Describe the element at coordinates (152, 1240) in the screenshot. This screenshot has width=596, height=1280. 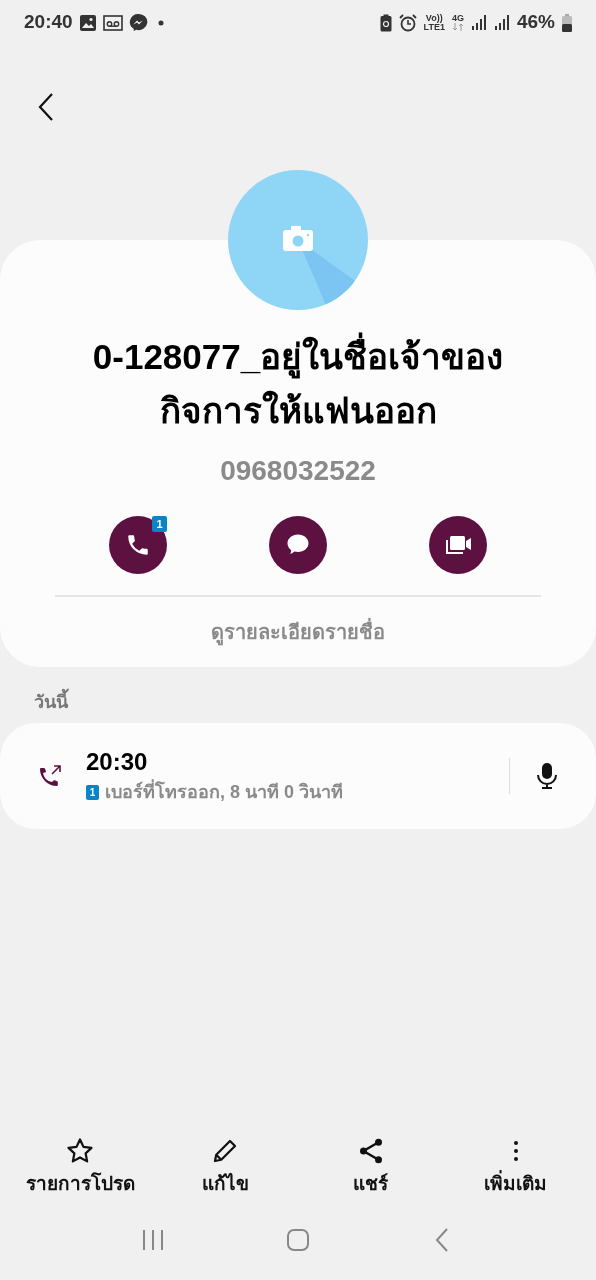
I see `recent-apps-icon` at that location.